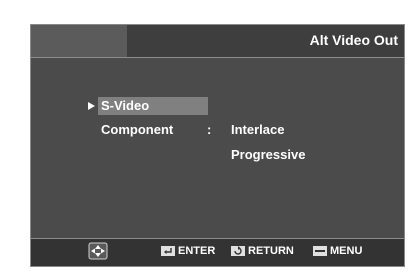  Describe the element at coordinates (217, 252) in the screenshot. I see `osd-footer: ENTER RETURN MENU` at that location.